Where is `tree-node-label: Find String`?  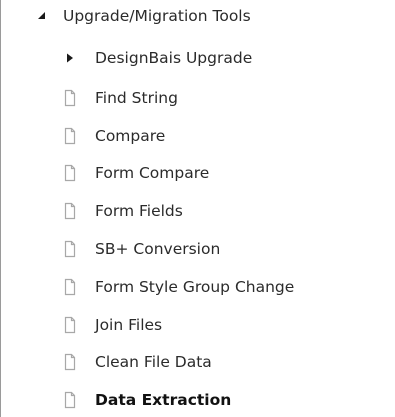
tree-node-label: Find String is located at coordinates (136, 98).